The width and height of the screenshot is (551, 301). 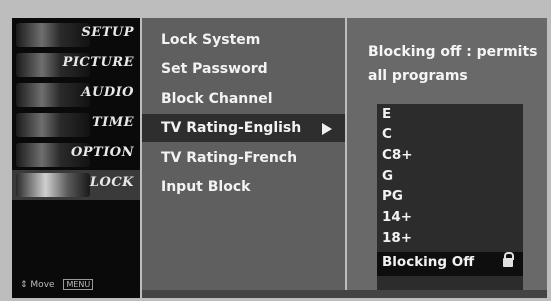 What do you see at coordinates (24, 285) in the screenshot?
I see `move-arrows-icon: ⇕` at bounding box center [24, 285].